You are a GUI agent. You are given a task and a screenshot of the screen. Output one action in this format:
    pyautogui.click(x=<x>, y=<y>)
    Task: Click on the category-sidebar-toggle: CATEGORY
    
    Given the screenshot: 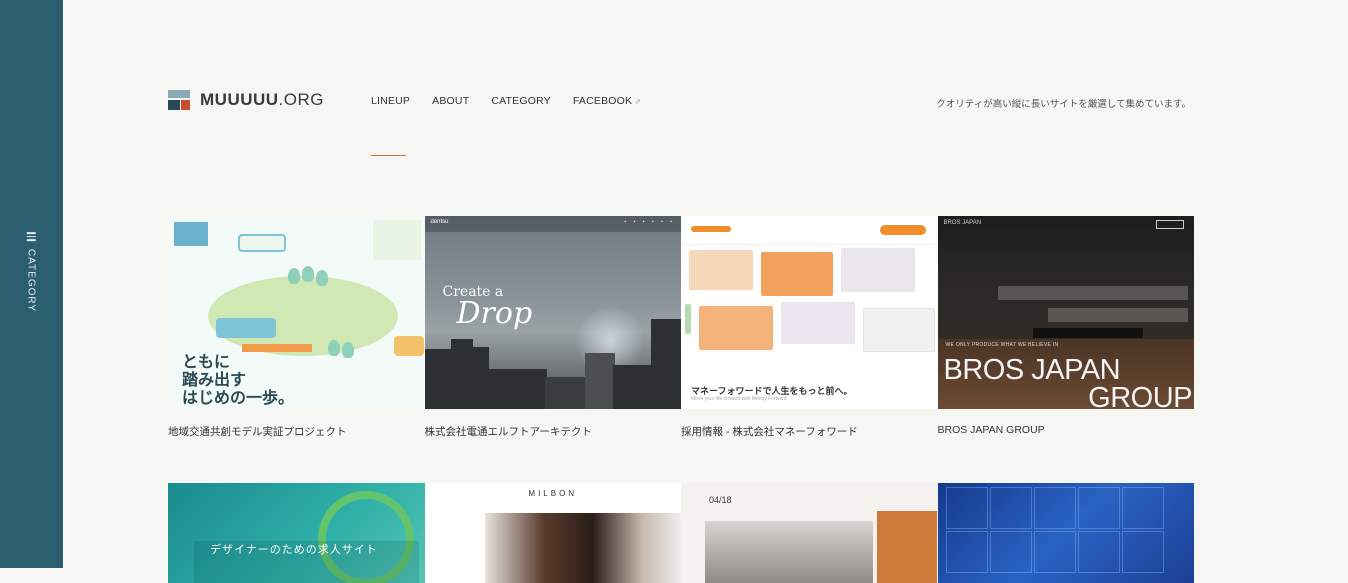 What is the action you would take?
    pyautogui.click(x=31, y=284)
    